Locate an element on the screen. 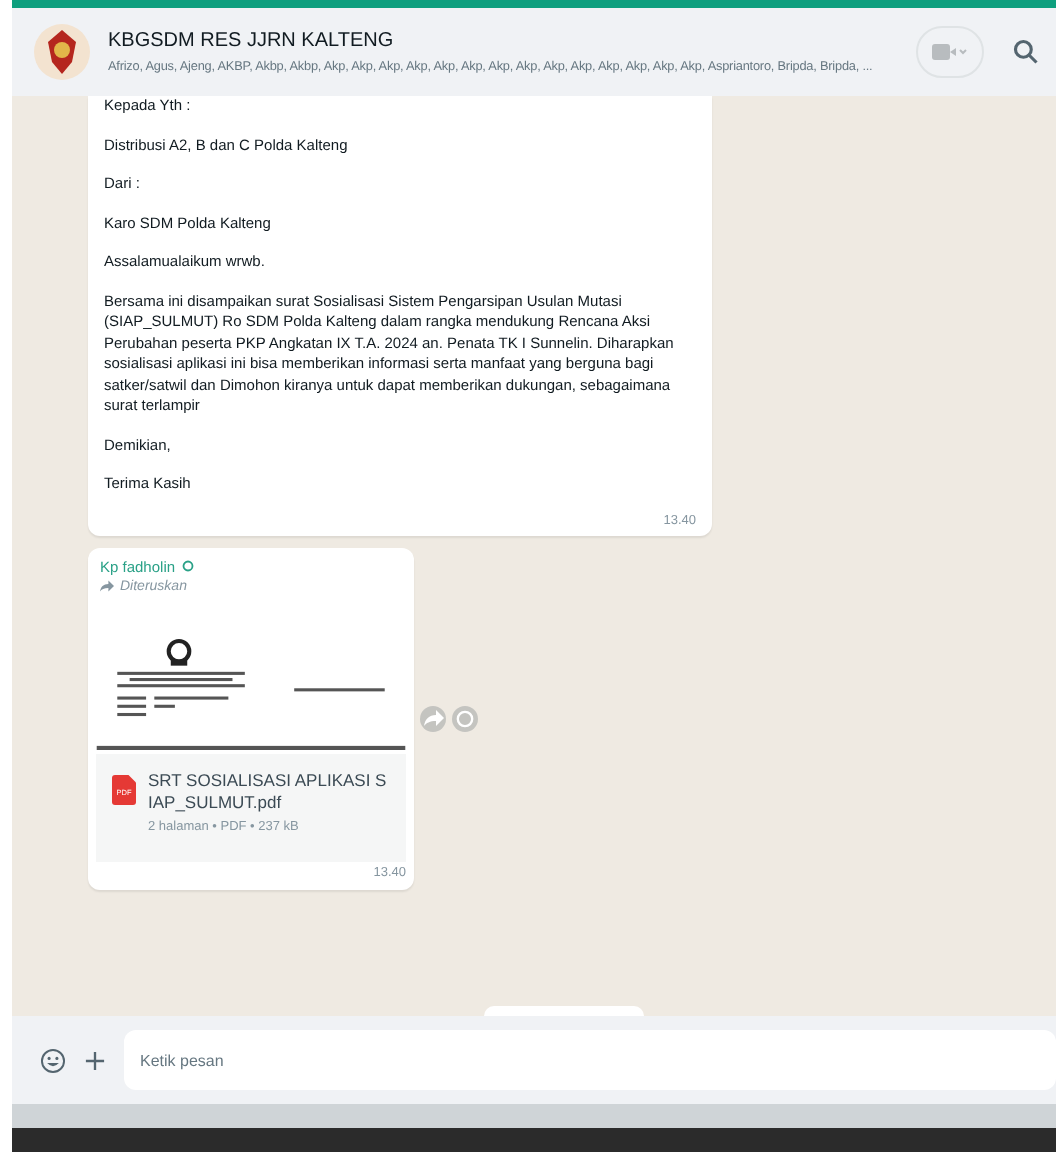 This screenshot has height=1152, width=1056. emoji-icon is located at coordinates (53, 1060).